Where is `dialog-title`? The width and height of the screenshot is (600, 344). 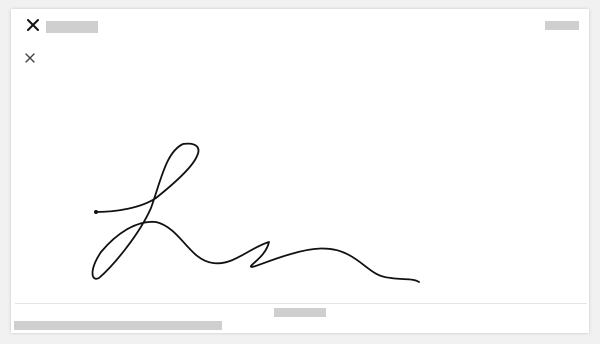
dialog-title is located at coordinates (72, 27).